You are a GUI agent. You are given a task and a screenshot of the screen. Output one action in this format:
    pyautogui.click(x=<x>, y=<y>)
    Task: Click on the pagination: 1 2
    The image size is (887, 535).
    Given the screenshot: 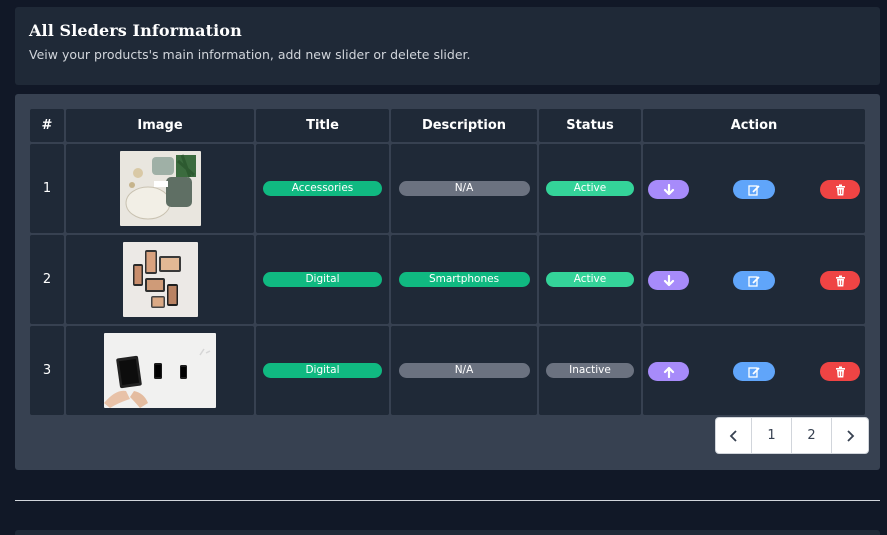 What is the action you would take?
    pyautogui.click(x=792, y=435)
    